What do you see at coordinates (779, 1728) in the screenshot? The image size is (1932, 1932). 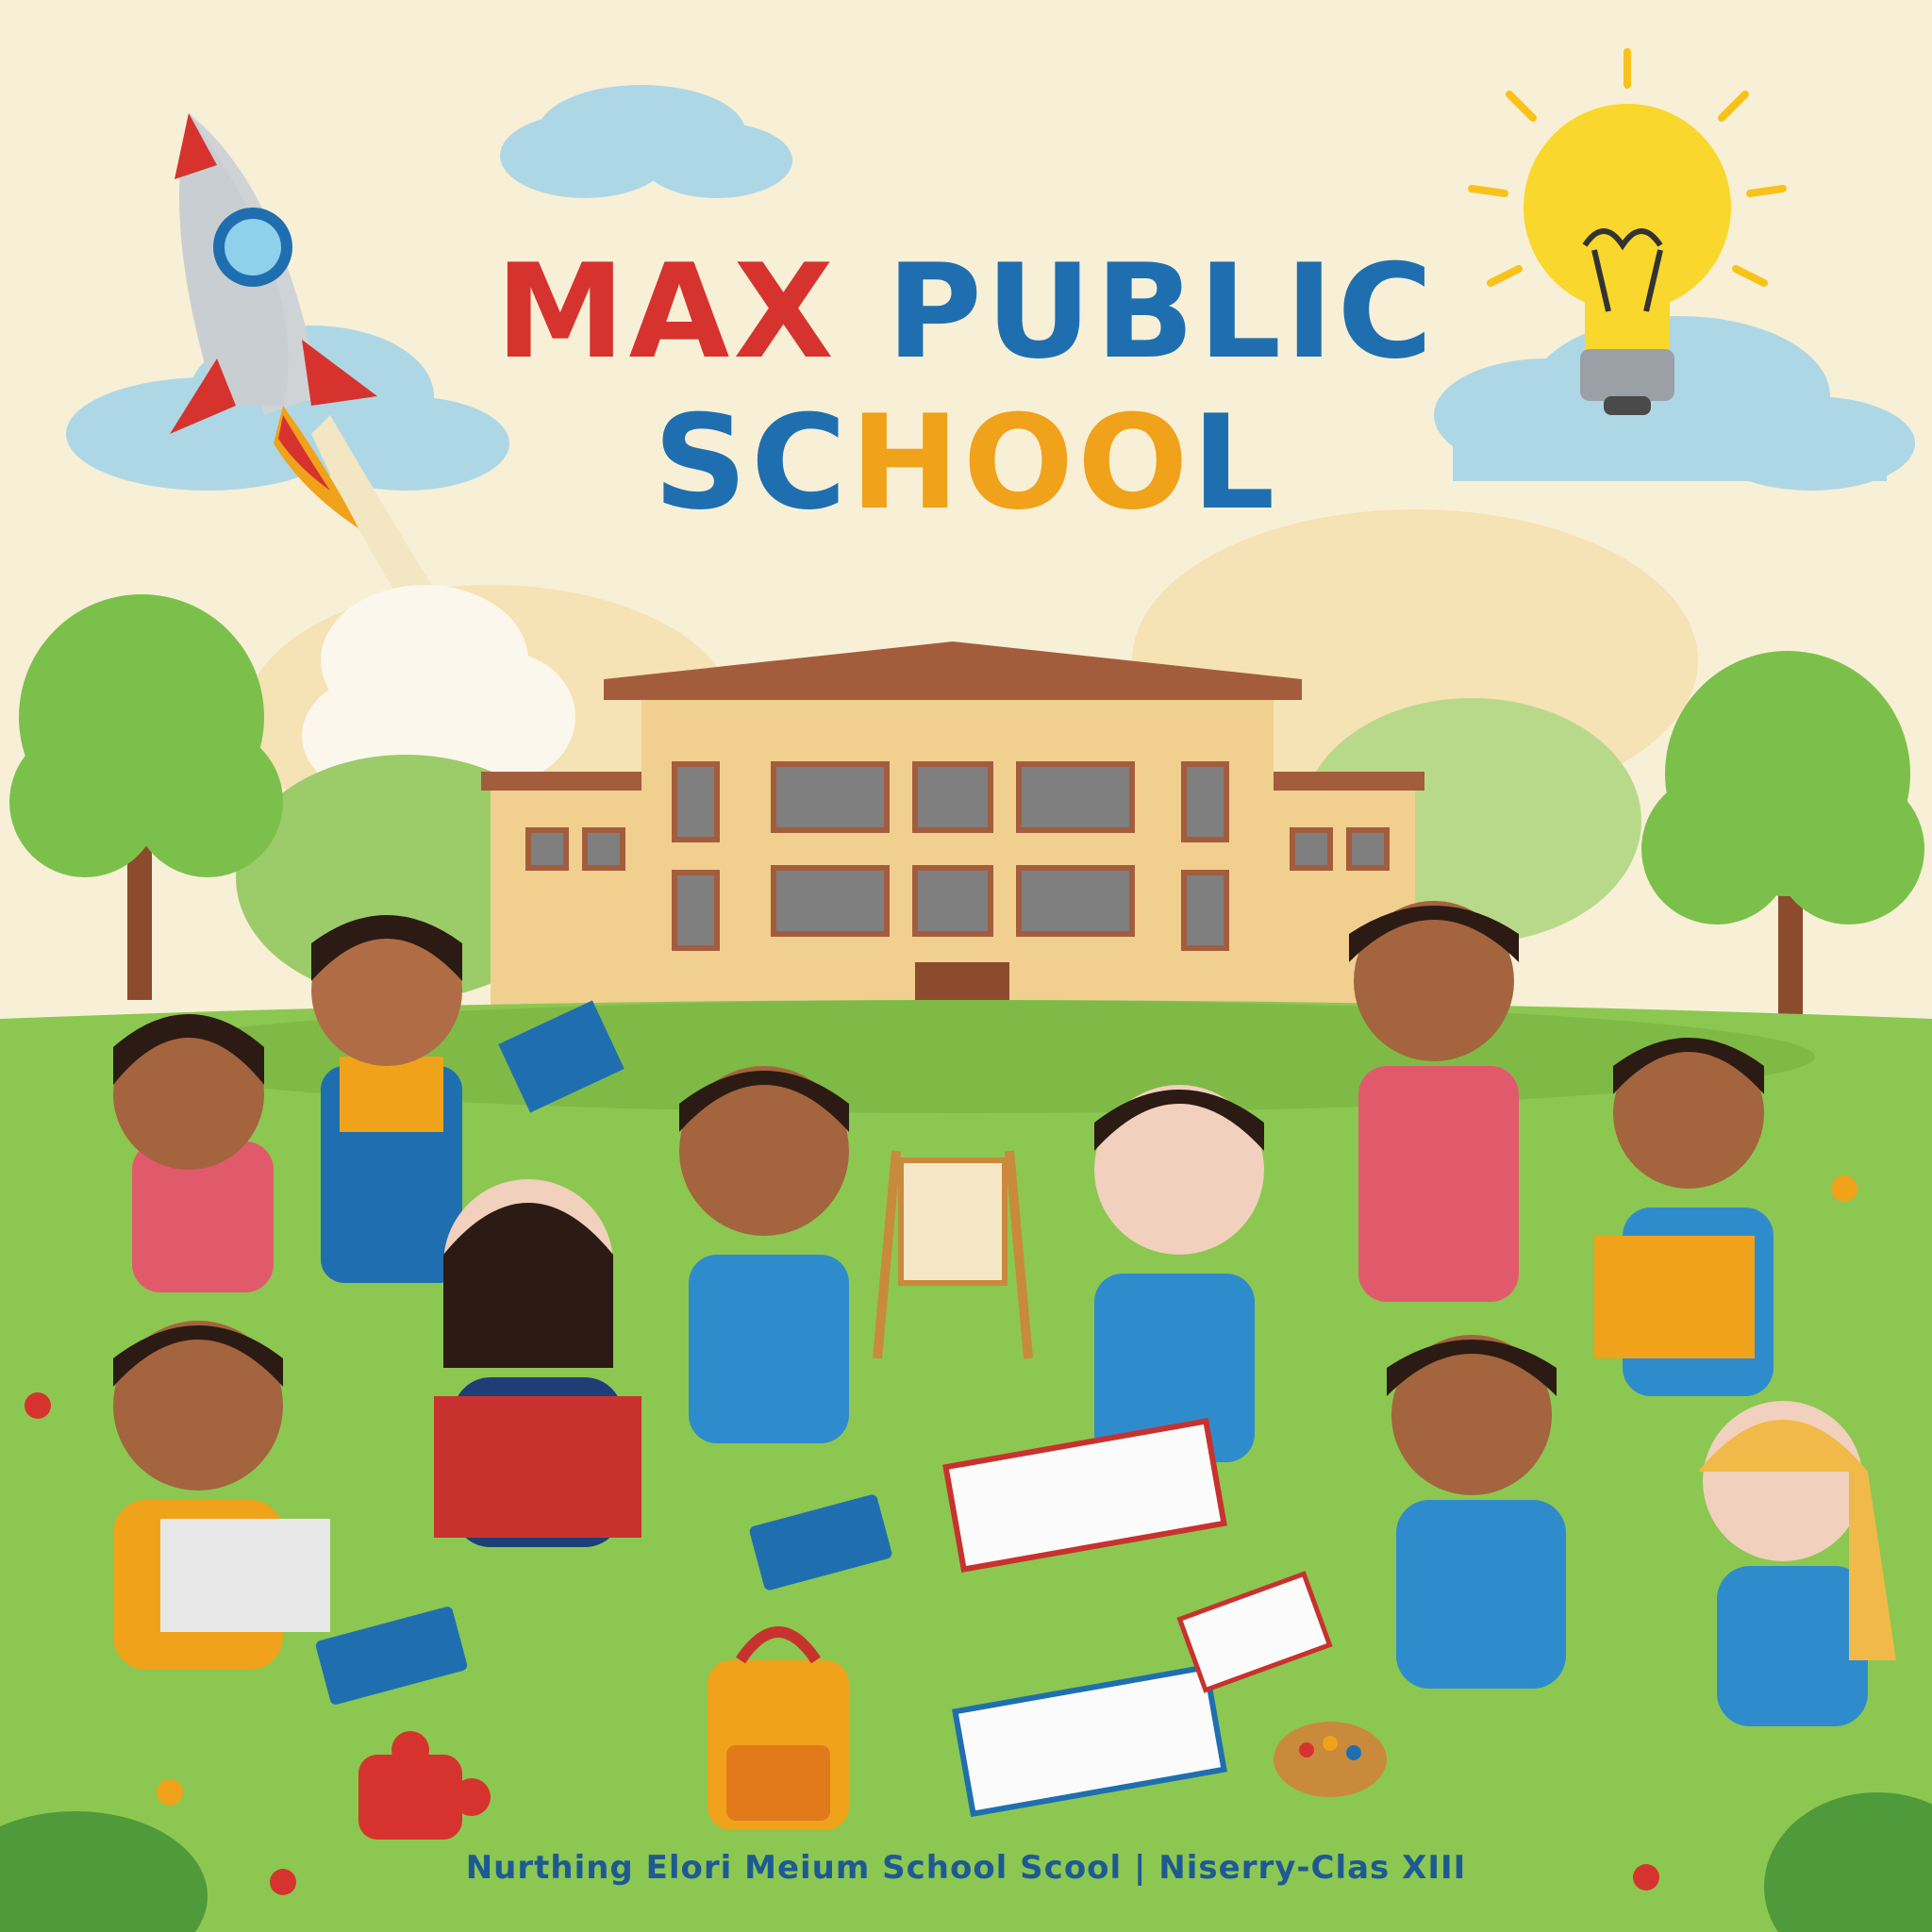 I see `backpack-icon` at bounding box center [779, 1728].